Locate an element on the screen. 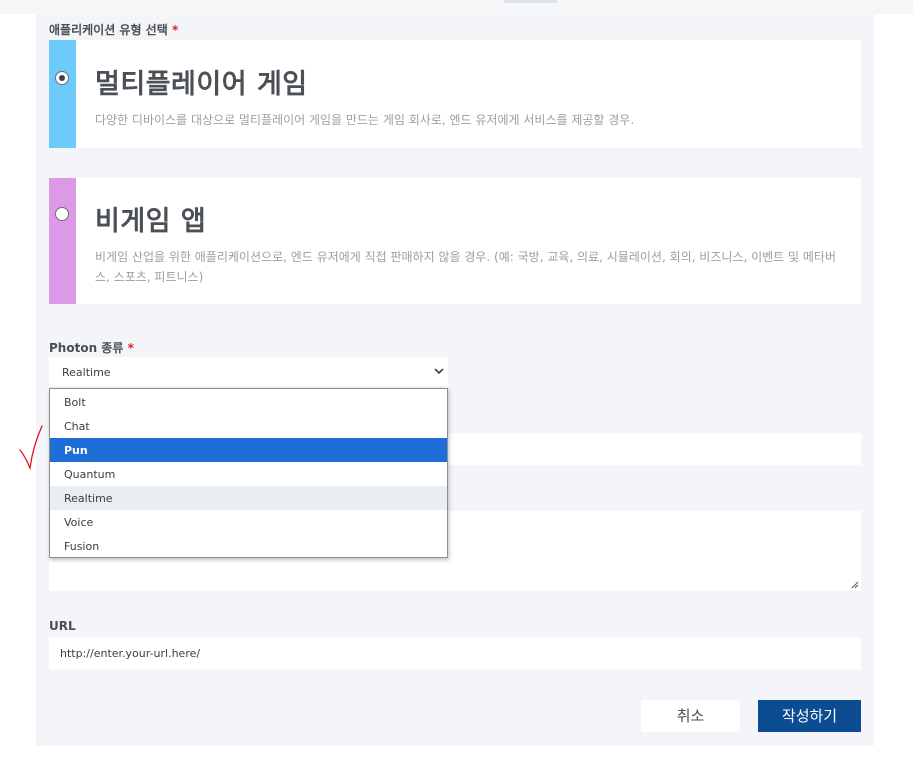  option-title-nongame: 비게임 앱 is located at coordinates (151, 221).